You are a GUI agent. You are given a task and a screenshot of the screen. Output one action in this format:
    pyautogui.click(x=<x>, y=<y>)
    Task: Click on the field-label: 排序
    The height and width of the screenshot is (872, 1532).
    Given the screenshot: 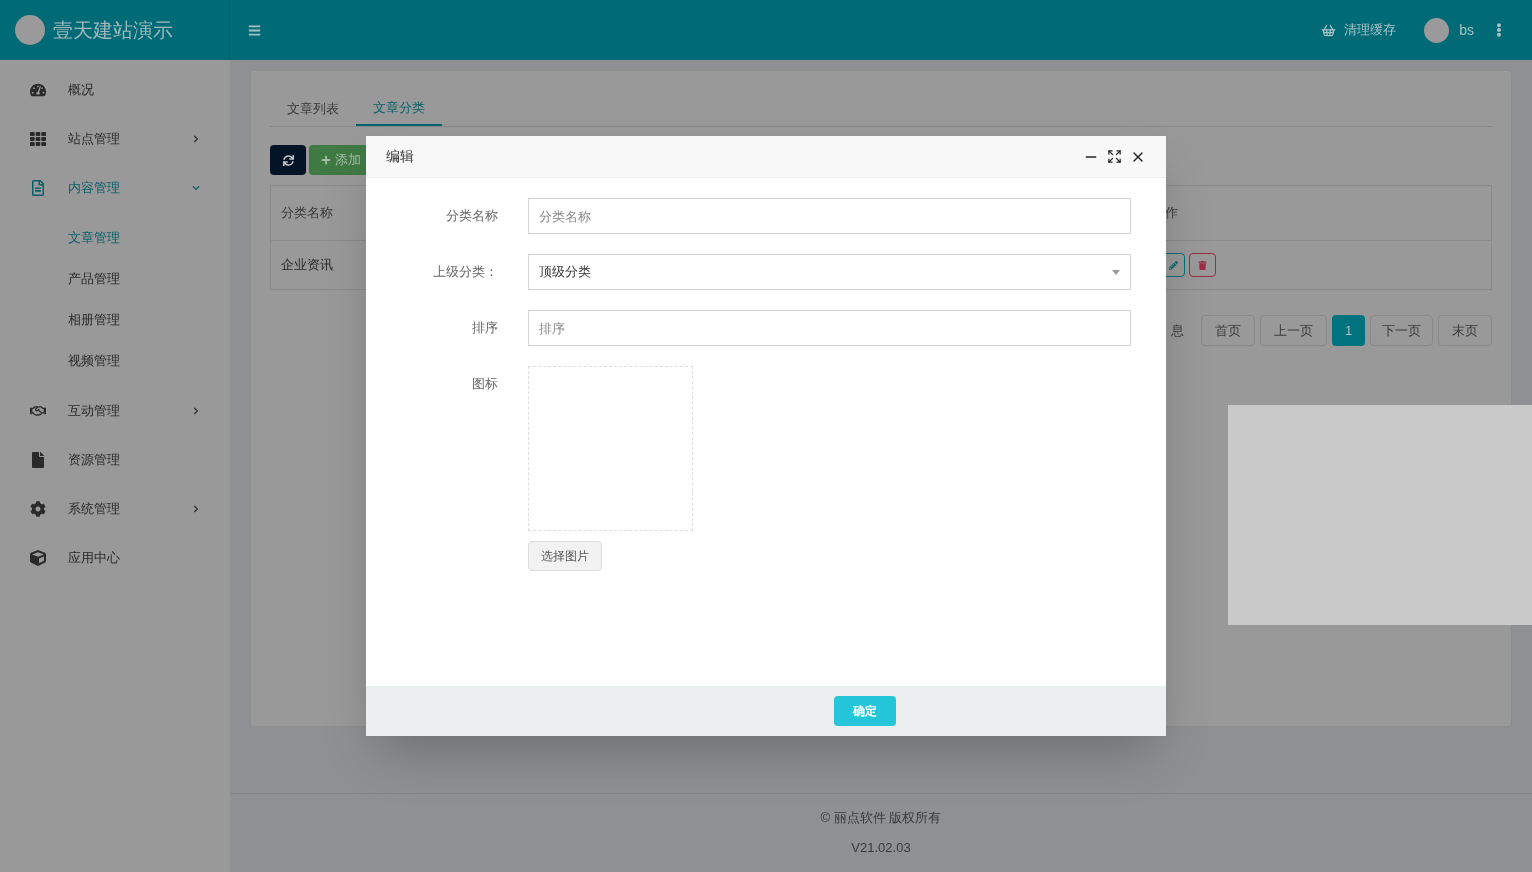 What is the action you would take?
    pyautogui.click(x=484, y=328)
    